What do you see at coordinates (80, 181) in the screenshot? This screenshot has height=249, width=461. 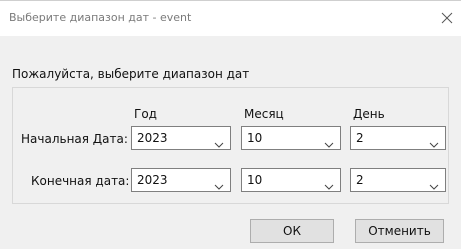 I see `end-date-label: Конечная дата:` at bounding box center [80, 181].